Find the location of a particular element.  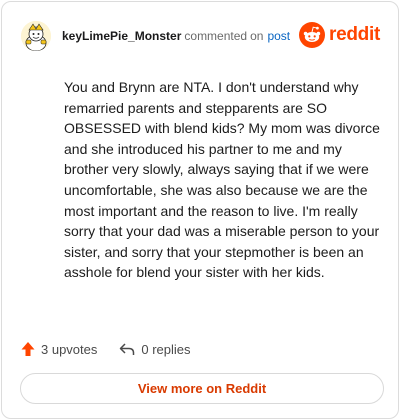

upvote-label: 3 upvotes is located at coordinates (69, 349).